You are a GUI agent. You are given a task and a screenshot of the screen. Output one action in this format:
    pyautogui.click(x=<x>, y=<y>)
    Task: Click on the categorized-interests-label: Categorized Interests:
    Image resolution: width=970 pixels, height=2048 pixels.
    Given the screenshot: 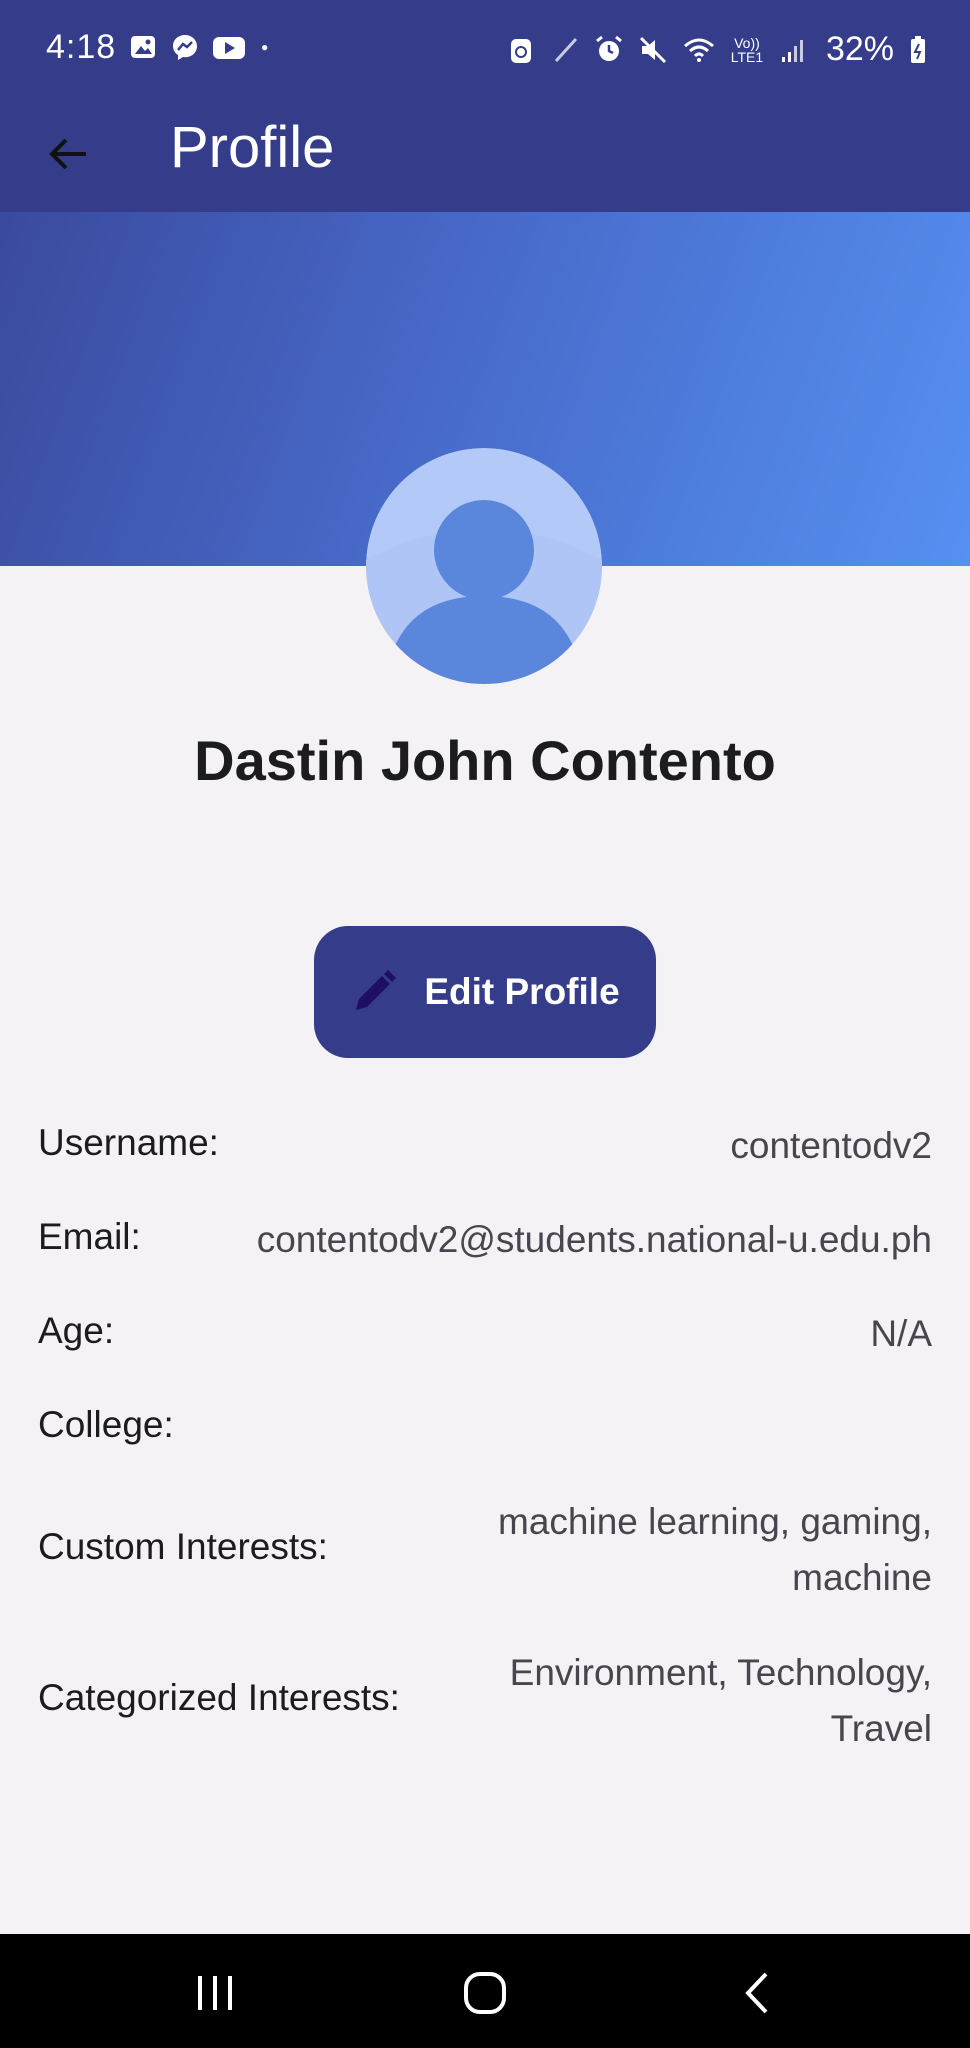 What is the action you would take?
    pyautogui.click(x=219, y=1697)
    